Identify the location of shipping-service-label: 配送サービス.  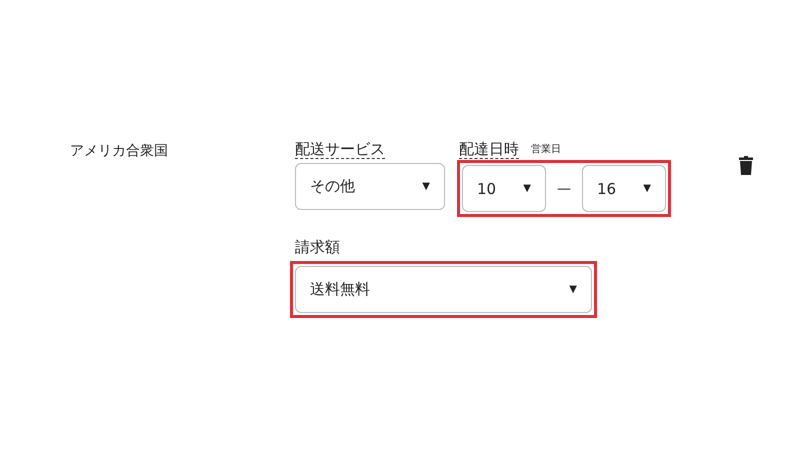
(340, 149).